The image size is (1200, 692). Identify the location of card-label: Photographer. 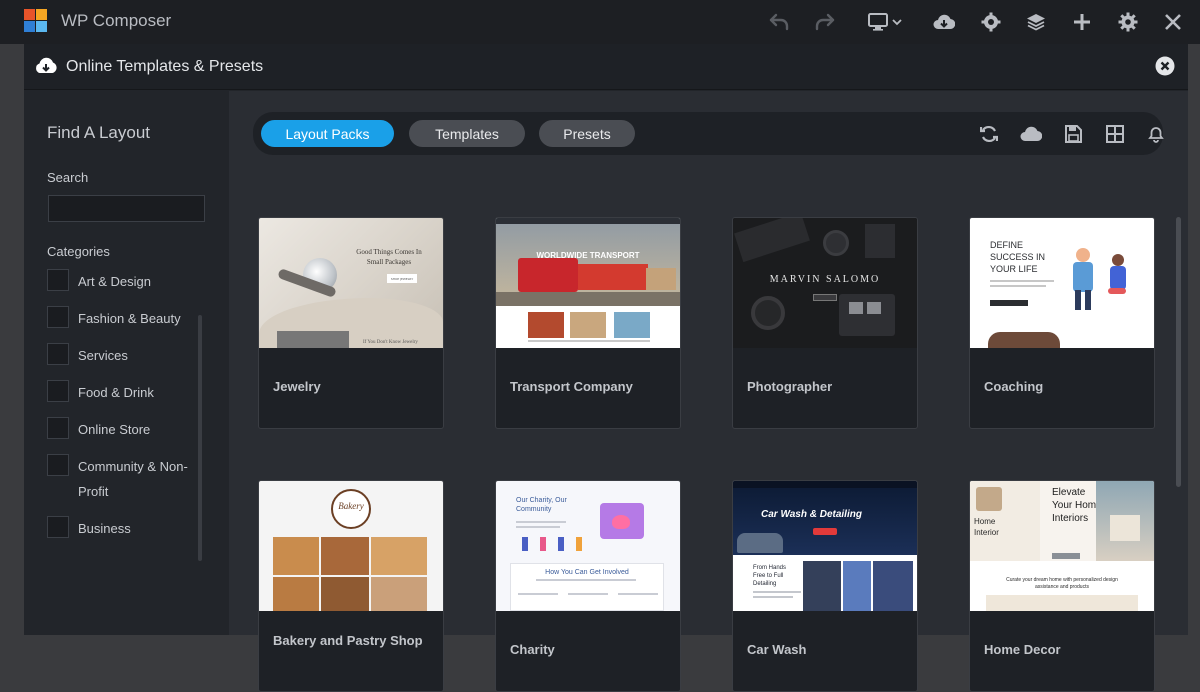
(790, 386).